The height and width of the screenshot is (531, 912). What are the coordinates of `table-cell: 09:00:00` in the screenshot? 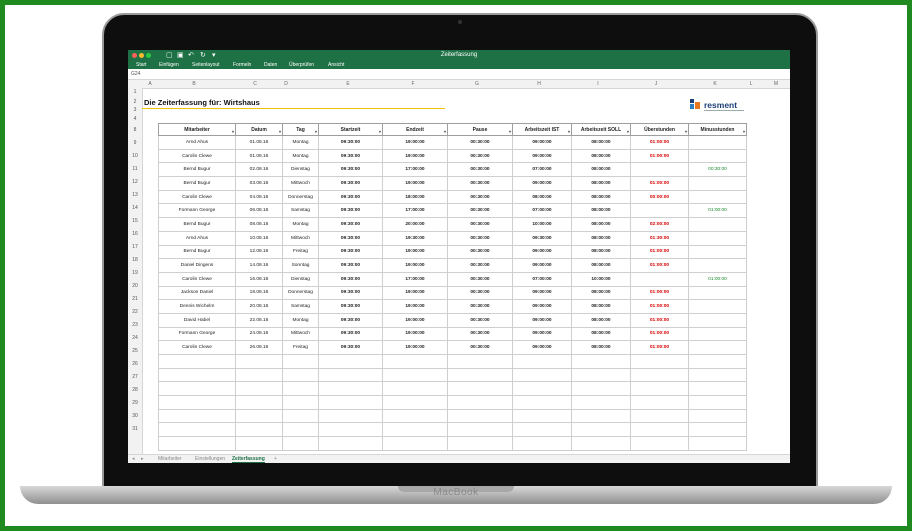 It's located at (542, 347).